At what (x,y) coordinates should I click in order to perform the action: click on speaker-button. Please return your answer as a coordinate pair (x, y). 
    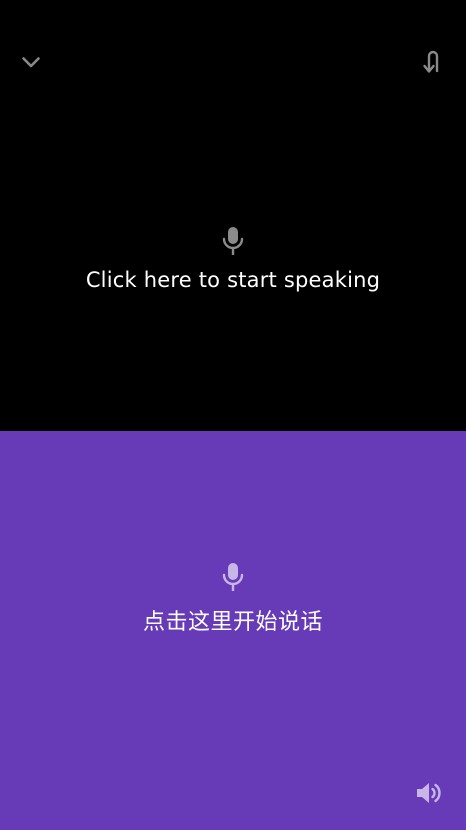
    Looking at the image, I should click on (429, 793).